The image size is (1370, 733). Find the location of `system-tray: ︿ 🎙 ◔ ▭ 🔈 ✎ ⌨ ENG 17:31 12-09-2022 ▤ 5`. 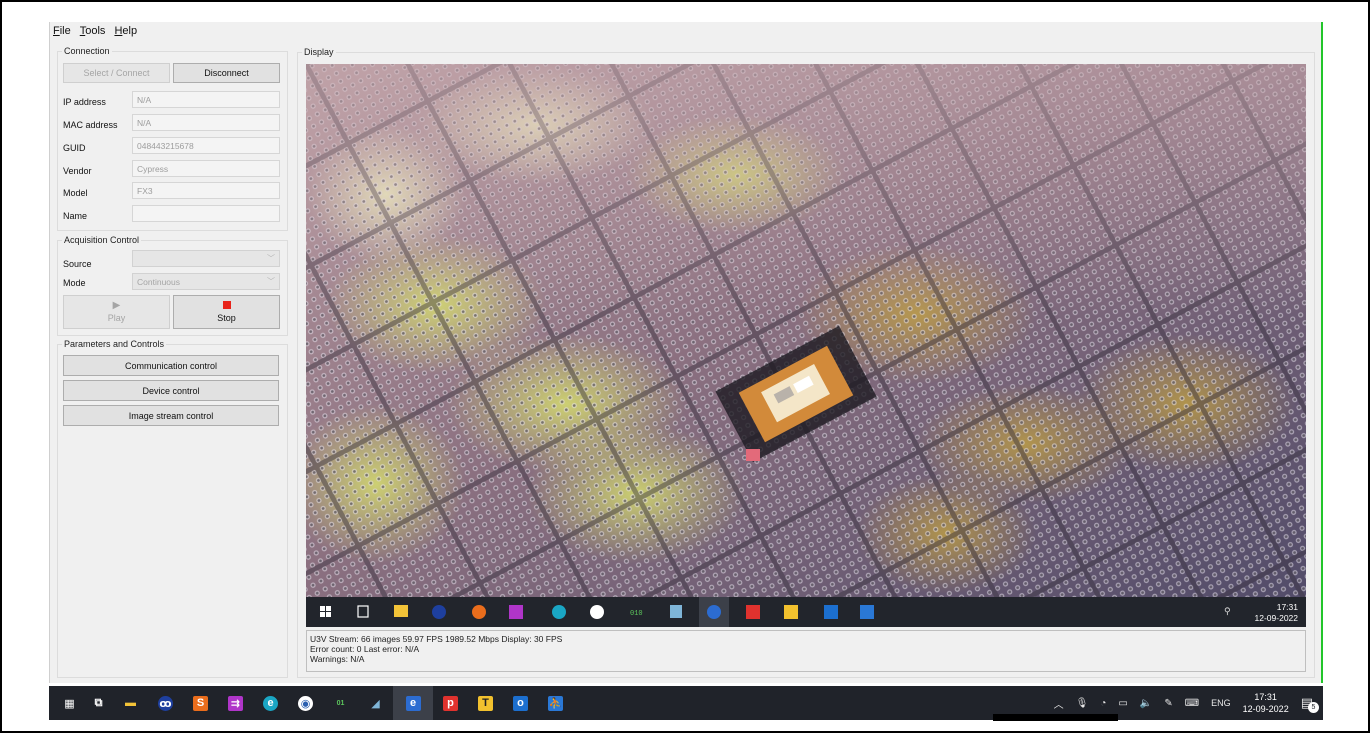

system-tray: ︿ 🎙 ◔ ▭ 🔈 ✎ ⌨ ENG 17:31 12-09-2022 ▤ 5 is located at coordinates (1186, 703).